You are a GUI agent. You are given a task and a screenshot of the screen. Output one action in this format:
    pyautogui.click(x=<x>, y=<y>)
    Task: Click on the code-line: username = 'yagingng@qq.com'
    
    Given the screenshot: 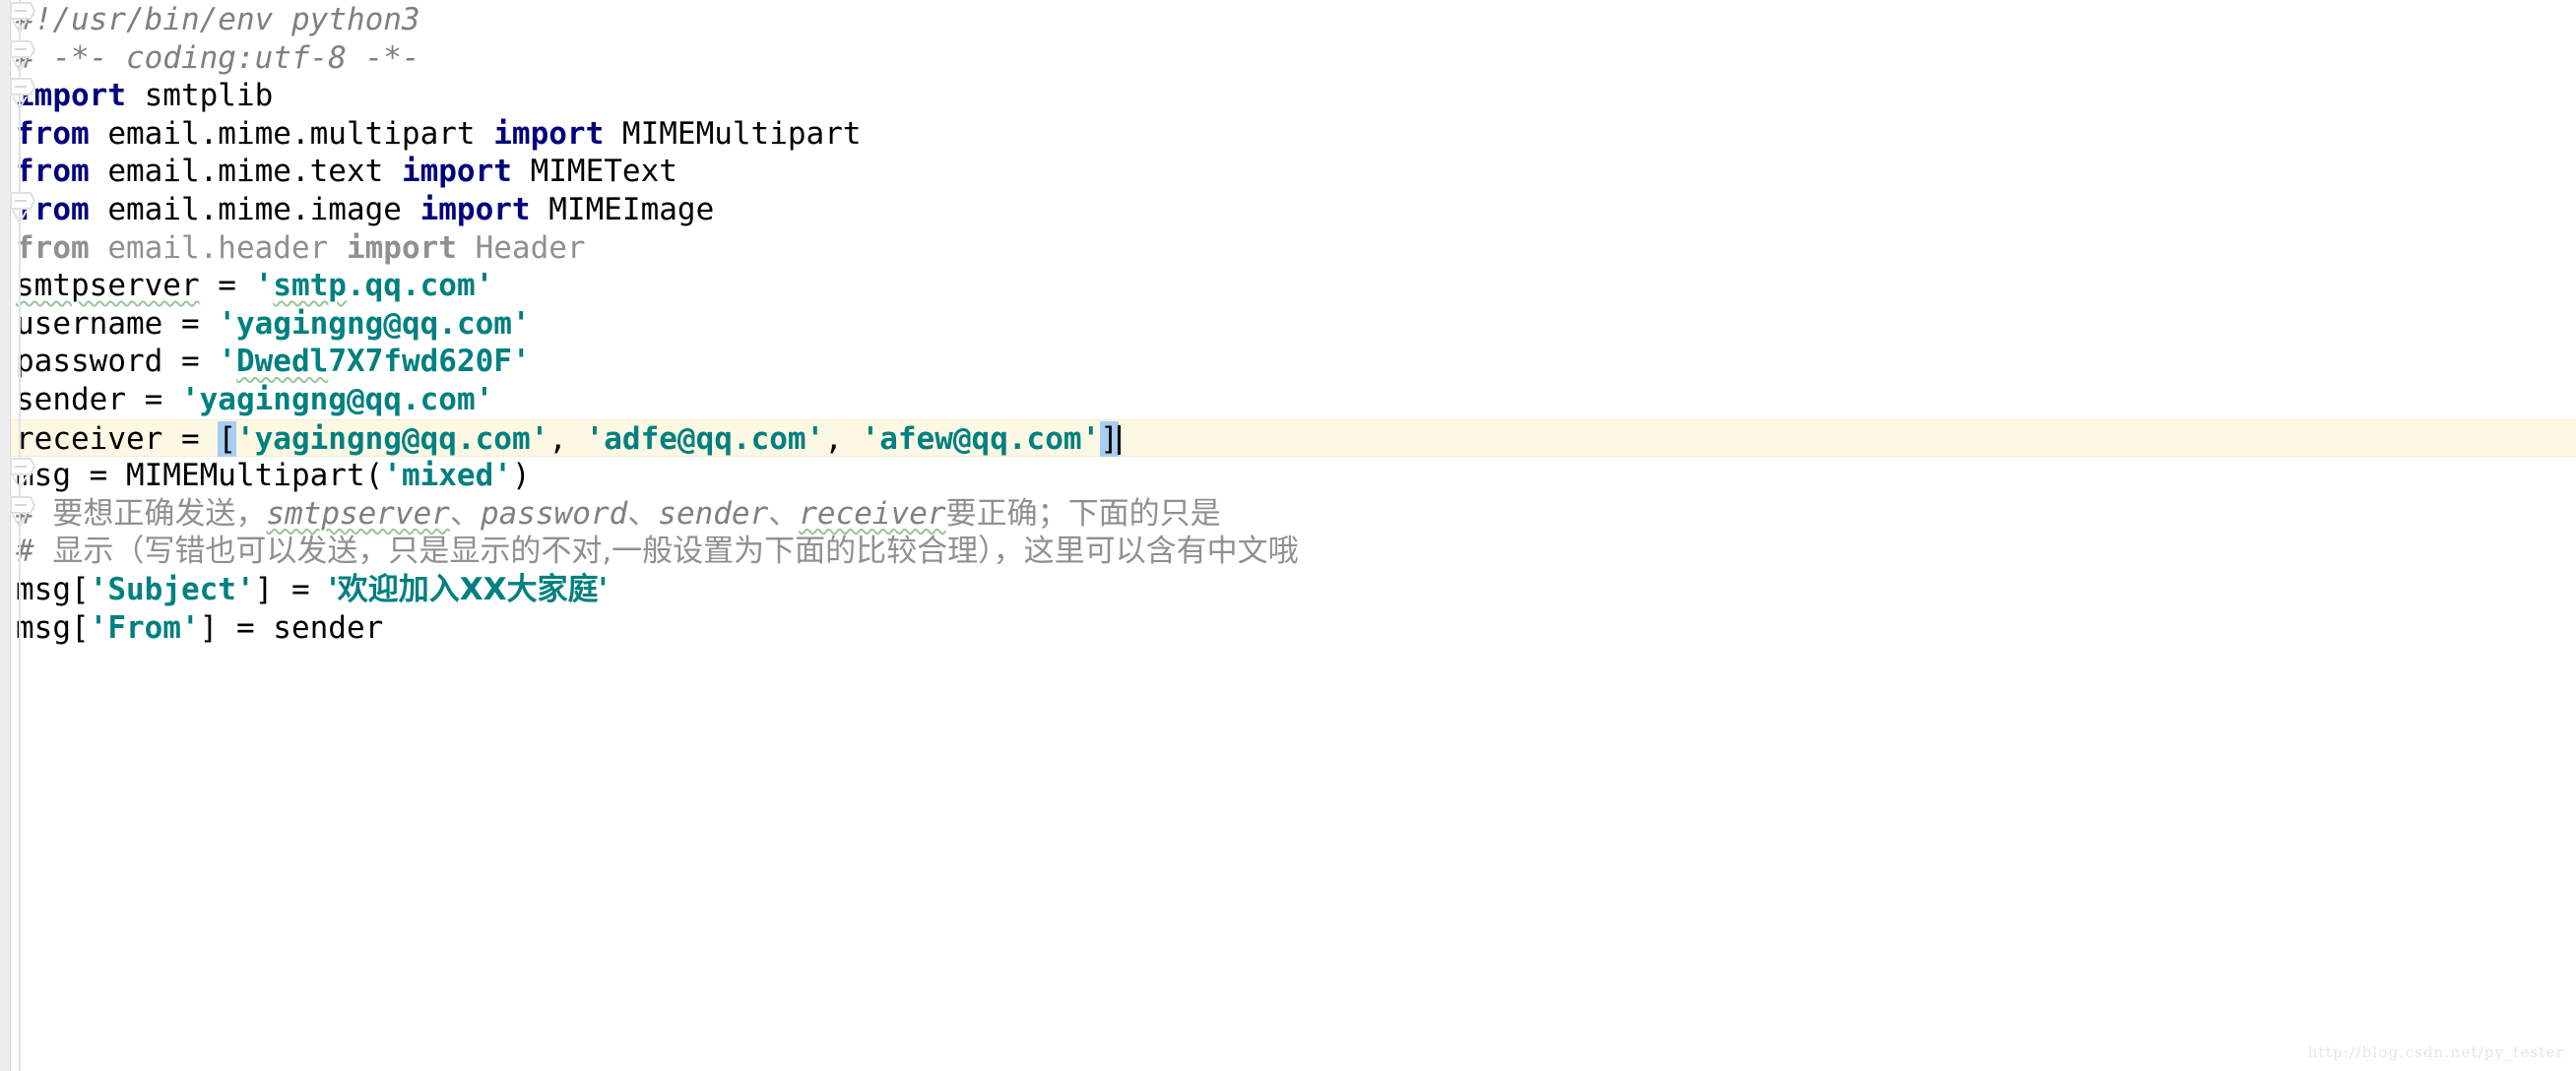 What is the action you would take?
    pyautogui.click(x=1293, y=324)
    